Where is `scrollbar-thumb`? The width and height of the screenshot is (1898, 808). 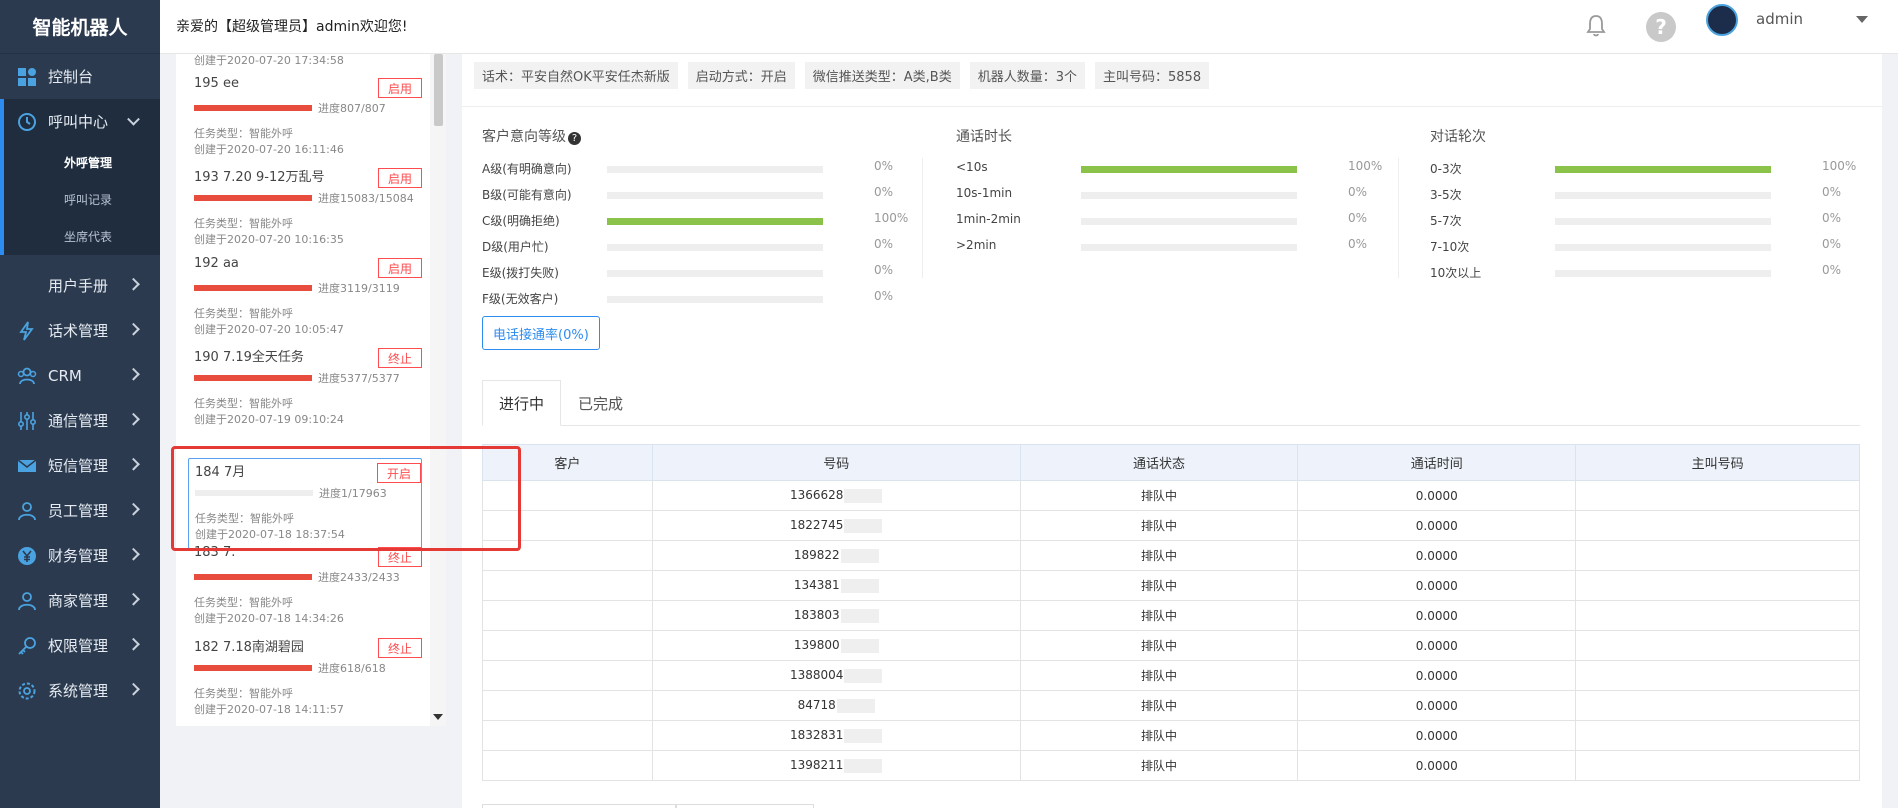 scrollbar-thumb is located at coordinates (438, 90).